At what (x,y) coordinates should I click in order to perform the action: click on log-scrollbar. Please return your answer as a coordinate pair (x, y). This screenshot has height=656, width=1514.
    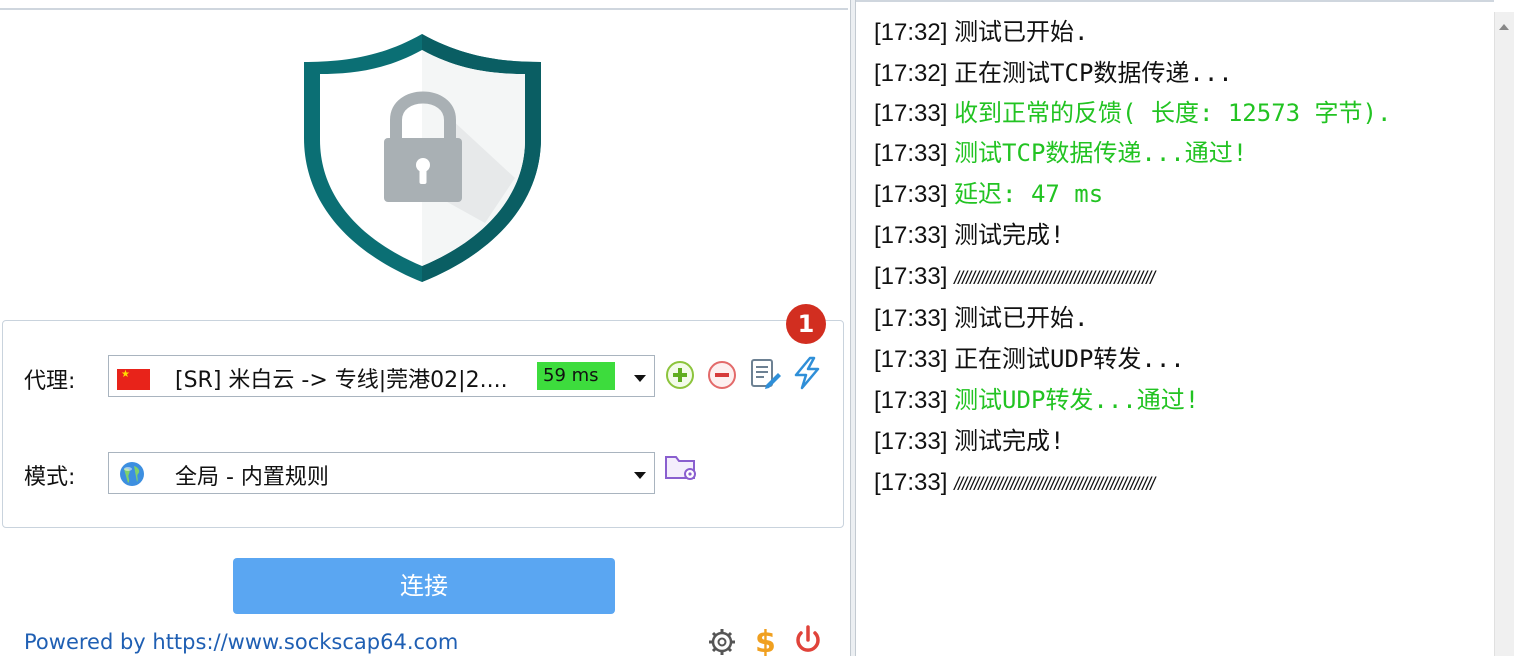
    Looking at the image, I should click on (1504, 334).